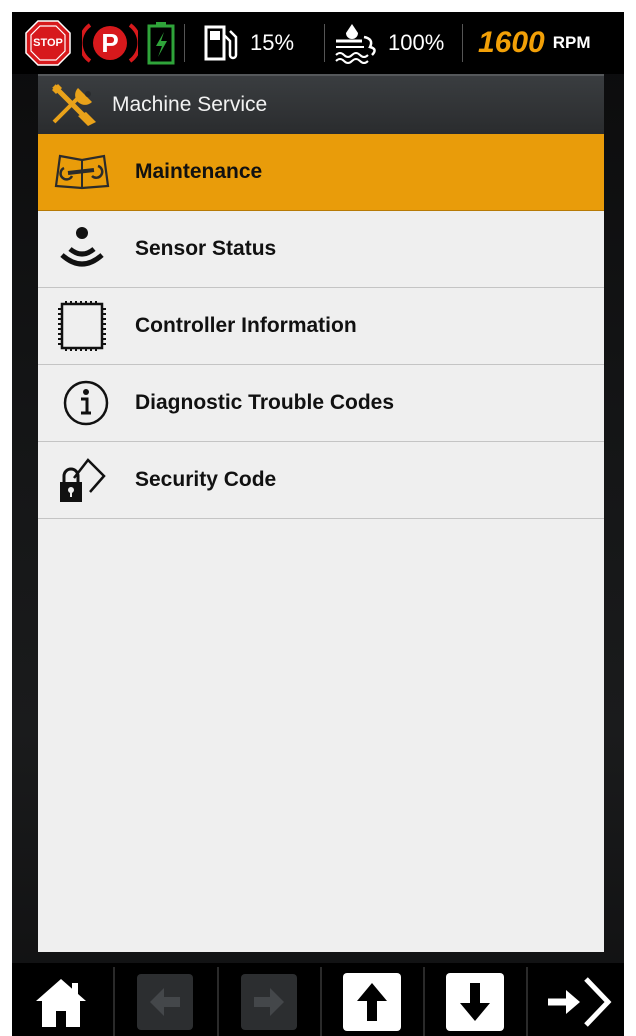 The image size is (636, 1036). I want to click on battery-icon, so click(161, 43).